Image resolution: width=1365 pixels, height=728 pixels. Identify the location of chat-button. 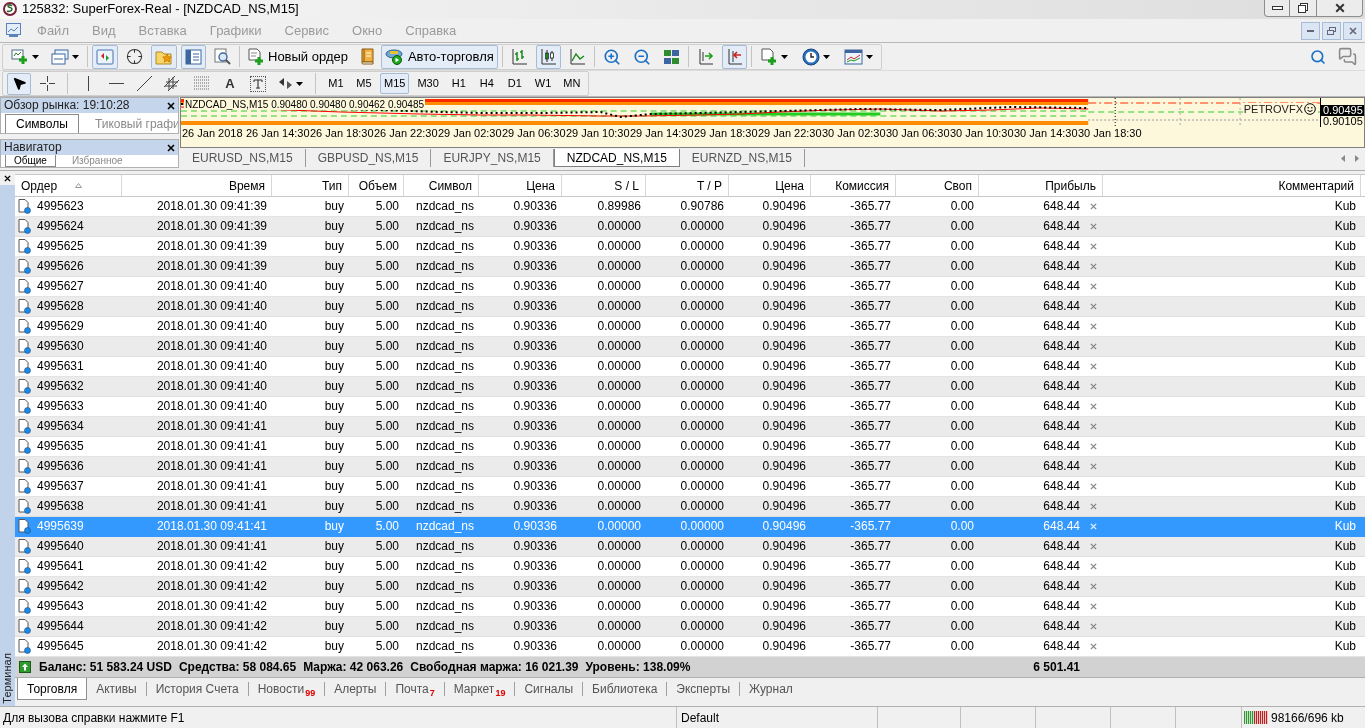
(1347, 56).